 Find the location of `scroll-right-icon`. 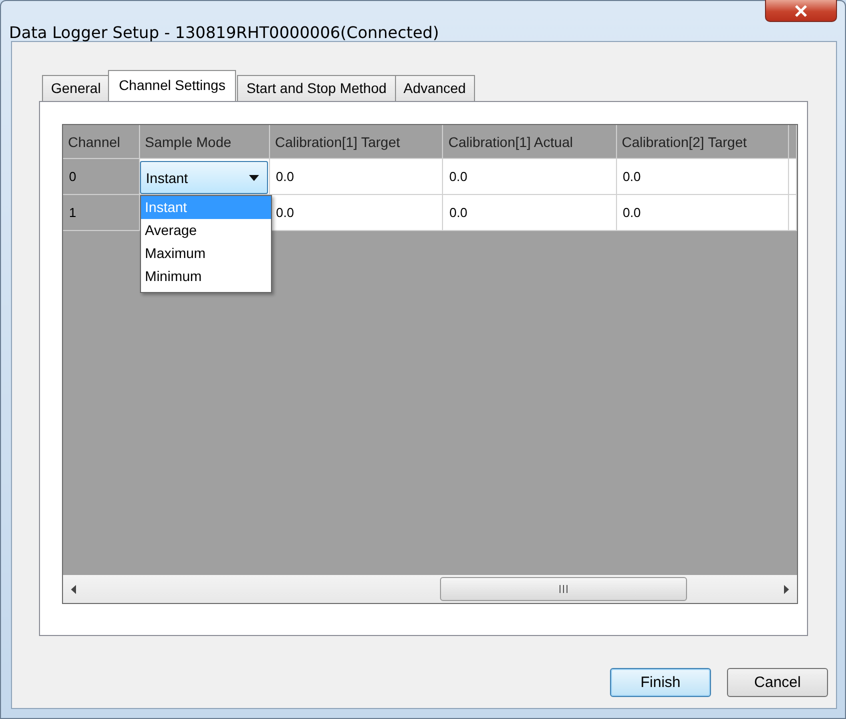

scroll-right-icon is located at coordinates (786, 589).